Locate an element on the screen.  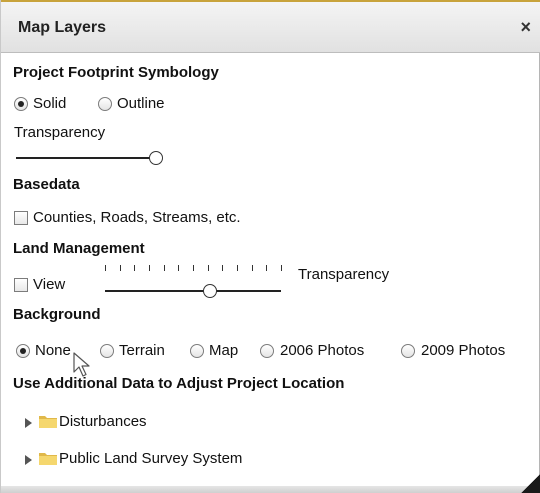
background-2006-photos-radio is located at coordinates (267, 351).